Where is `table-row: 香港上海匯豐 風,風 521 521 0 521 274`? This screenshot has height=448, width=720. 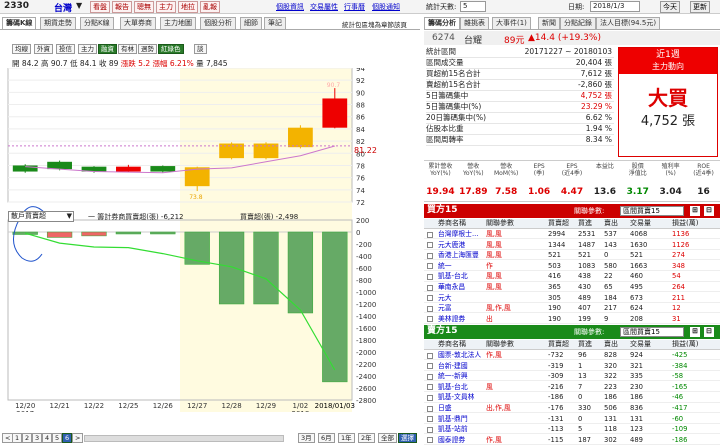
table-row: 香港上海匯豐 風,風 521 521 0 521 274 is located at coordinates (572, 256).